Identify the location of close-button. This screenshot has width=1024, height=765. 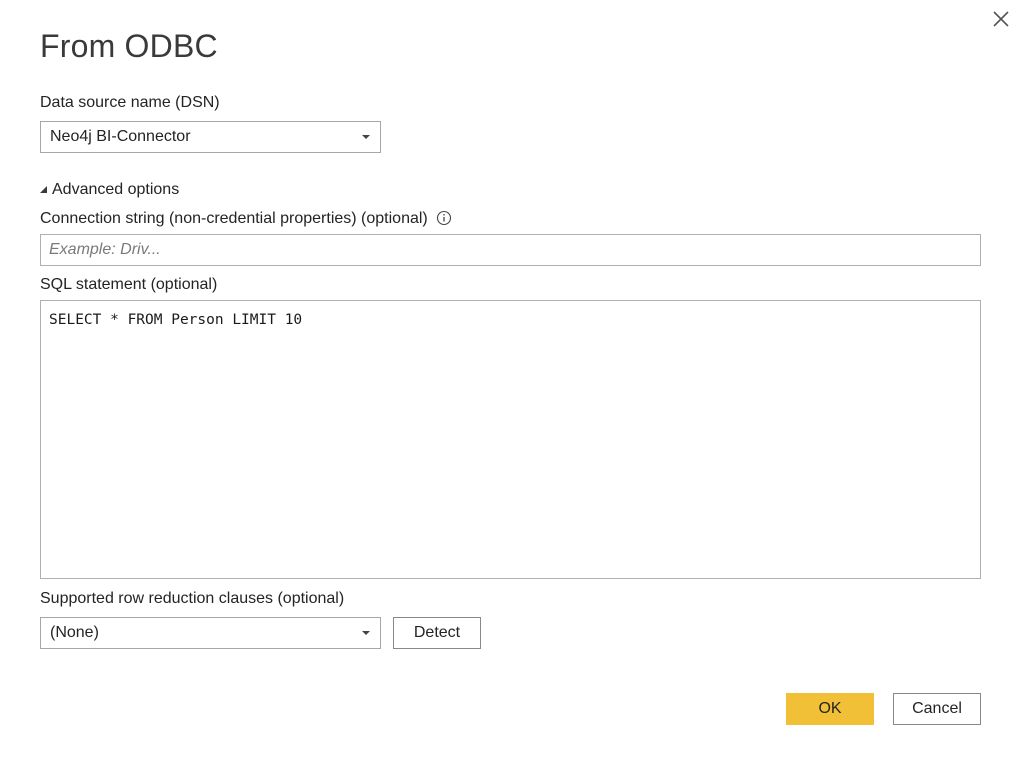
(1001, 19).